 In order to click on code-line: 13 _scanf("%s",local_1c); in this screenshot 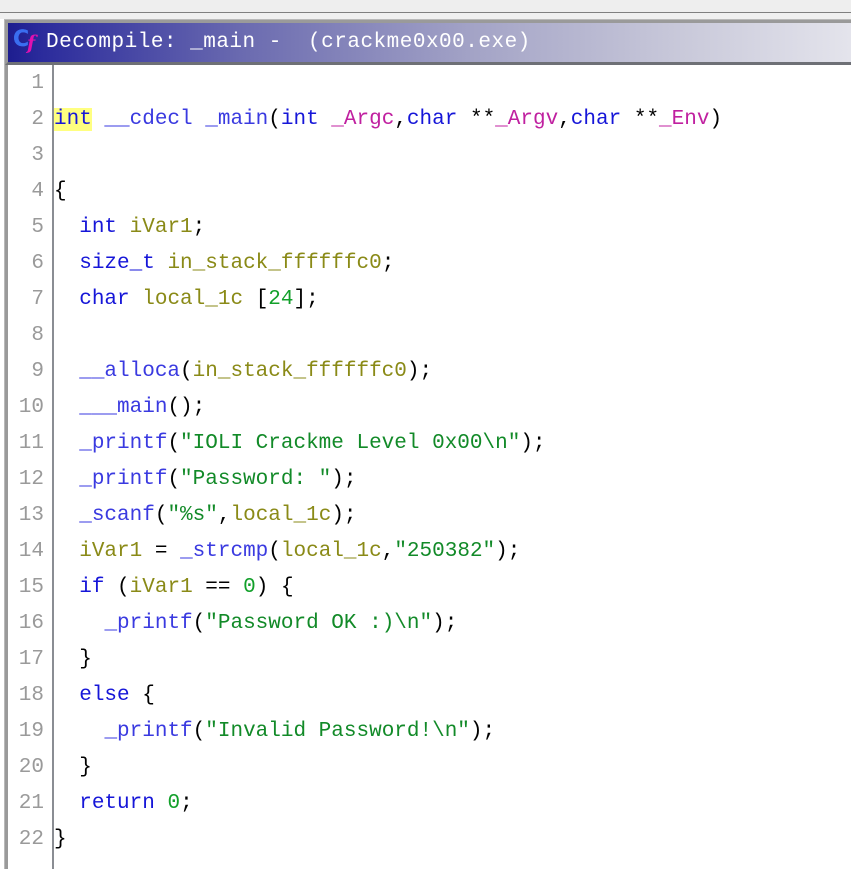, I will do `click(429, 515)`.